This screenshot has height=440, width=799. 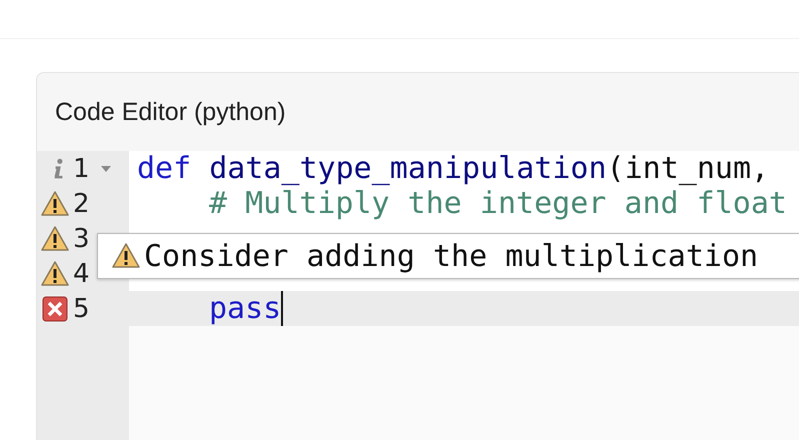 I want to click on line-number: 3, so click(x=82, y=239).